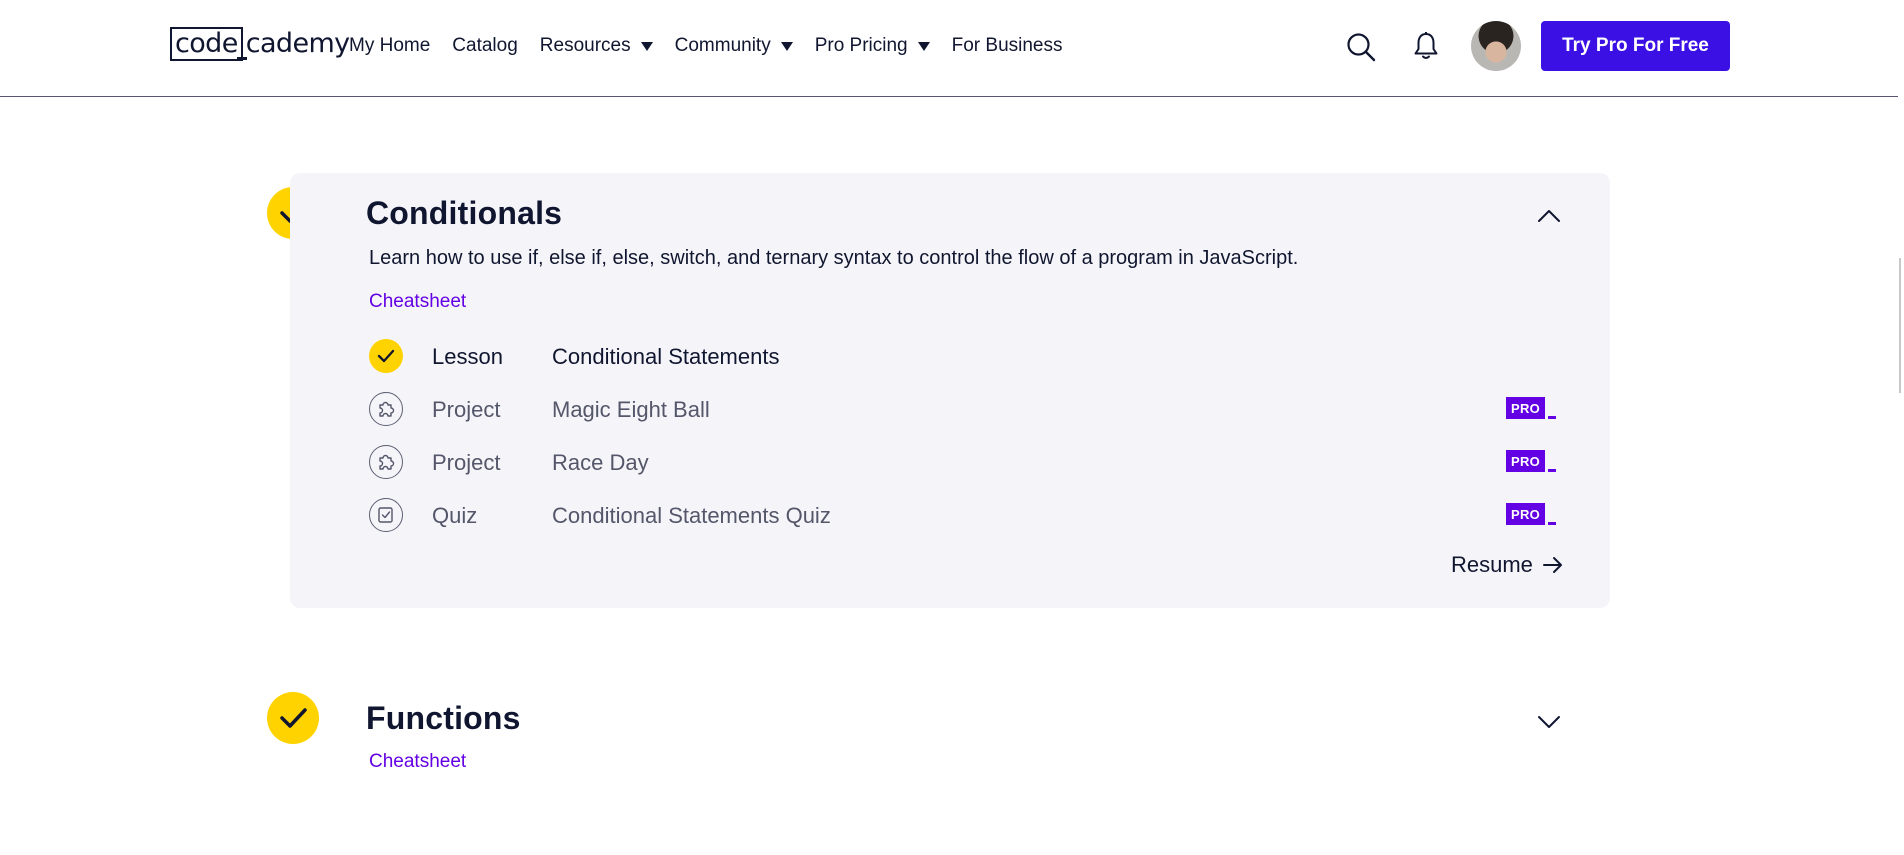  I want to click on nav-catalog-label: Catalog, so click(485, 45).